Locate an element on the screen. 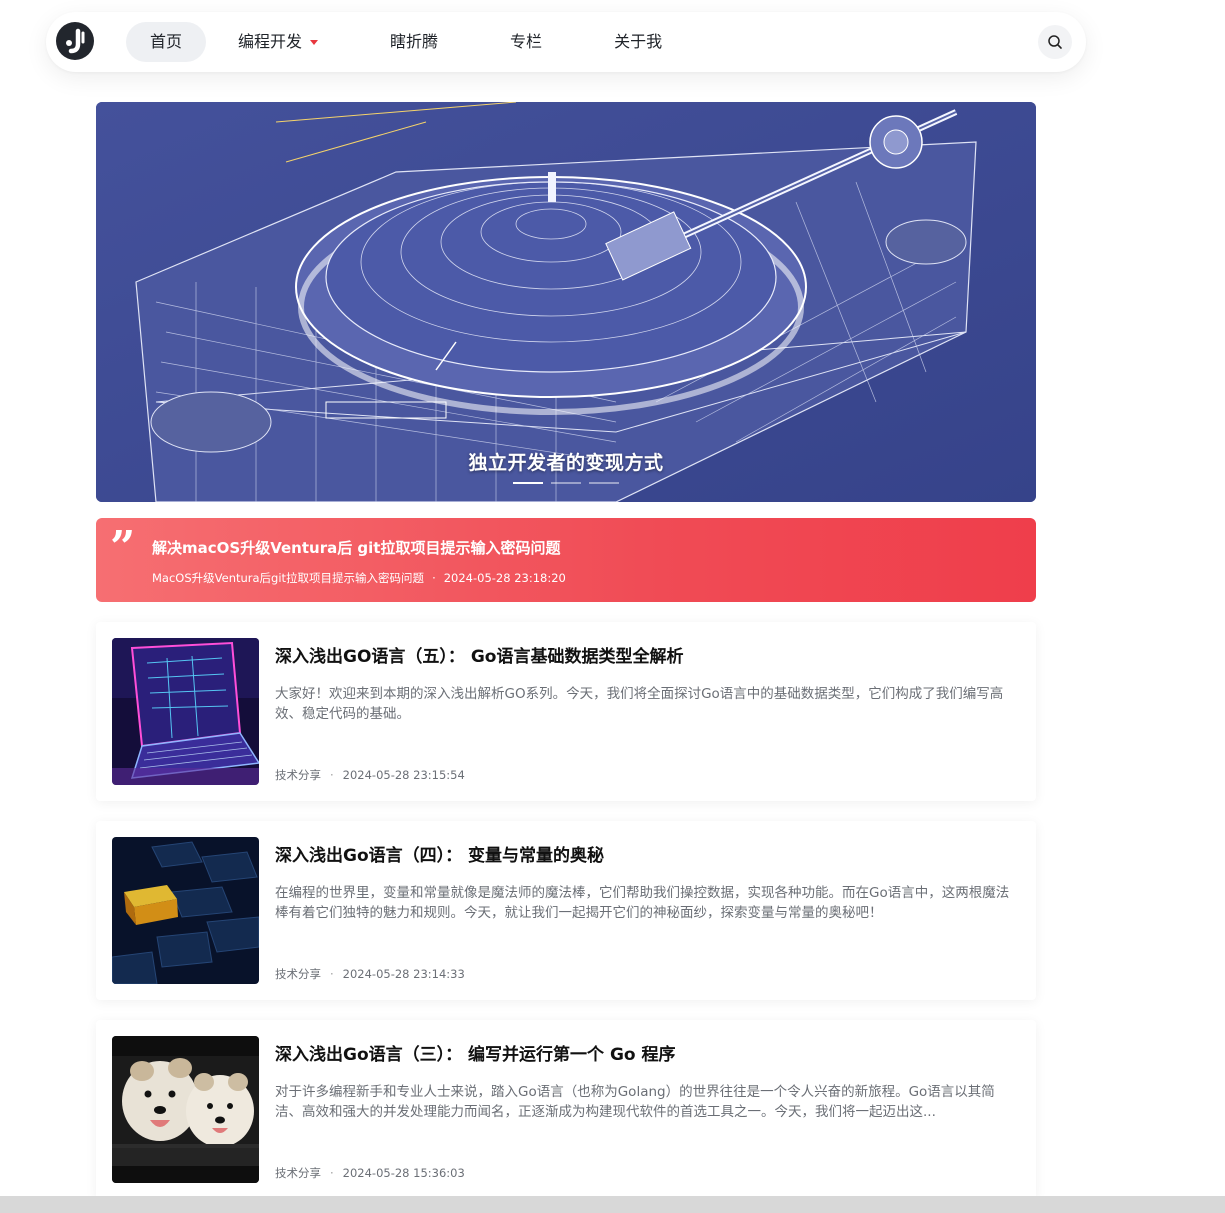  brand-logo is located at coordinates (75, 41).